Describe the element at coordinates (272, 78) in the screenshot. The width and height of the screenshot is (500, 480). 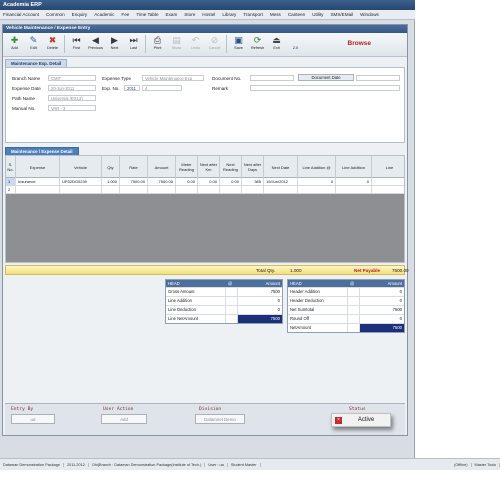
I see `document-no-field` at that location.